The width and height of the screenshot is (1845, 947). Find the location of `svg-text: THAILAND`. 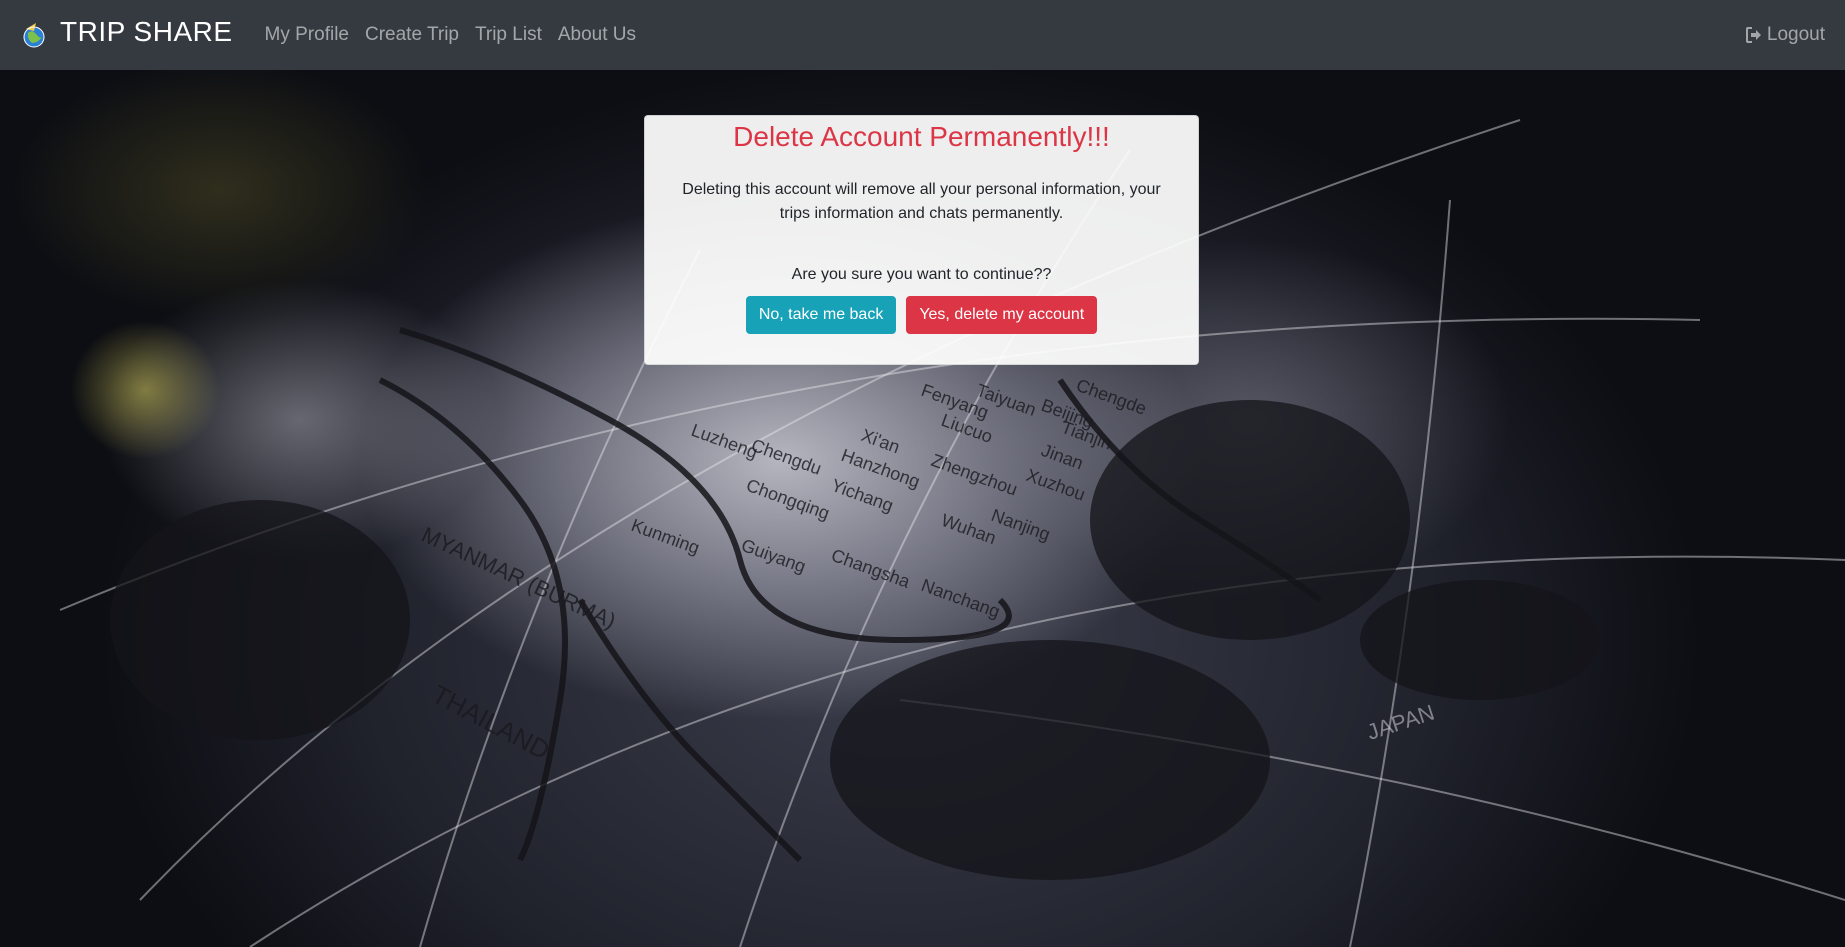

svg-text: THAILAND is located at coordinates (491, 722).